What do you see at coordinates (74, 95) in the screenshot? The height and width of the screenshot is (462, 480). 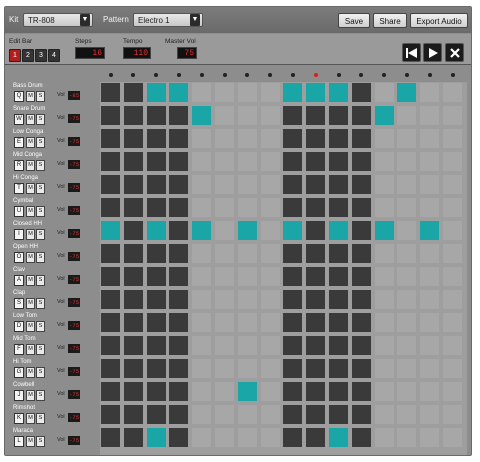 I see `track-volume-display: -85` at bounding box center [74, 95].